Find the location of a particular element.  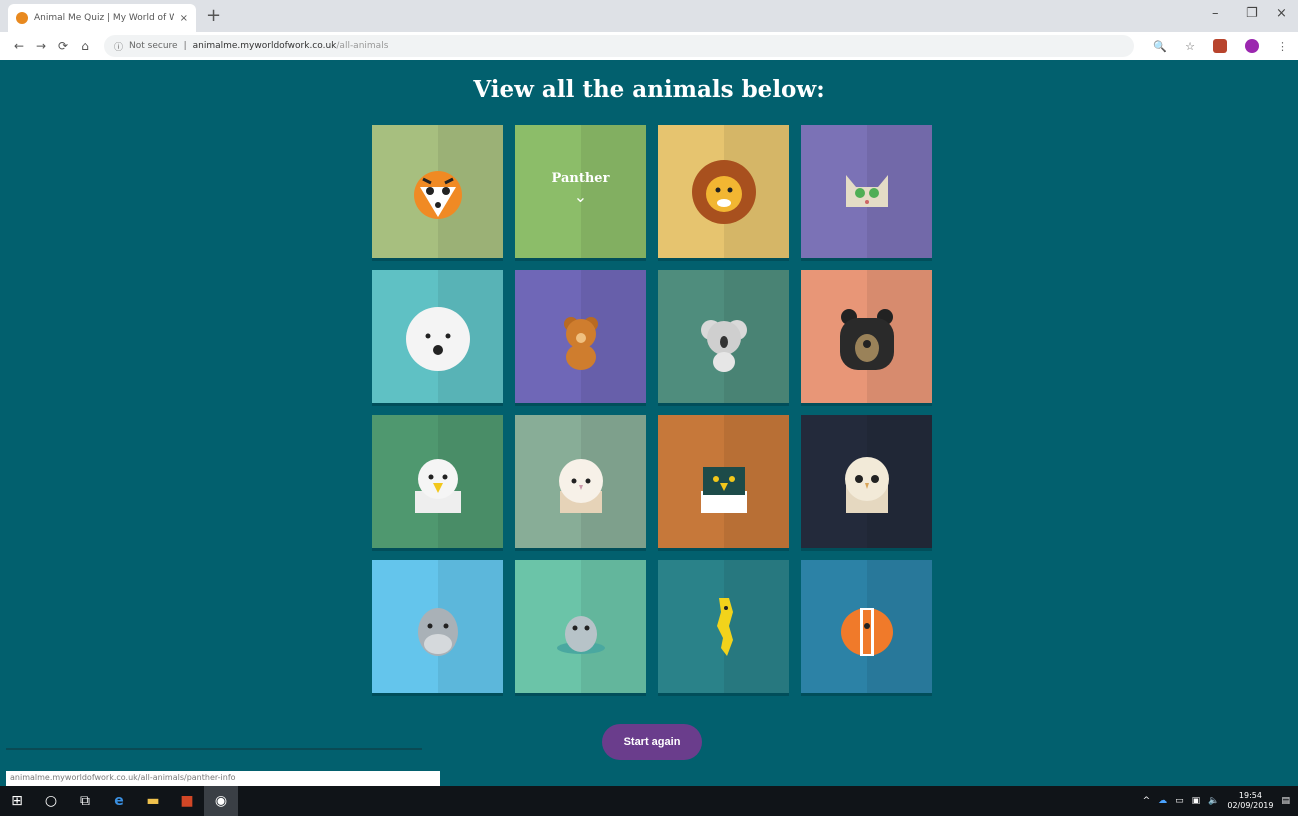

dolphin-icon is located at coordinates (438, 627).